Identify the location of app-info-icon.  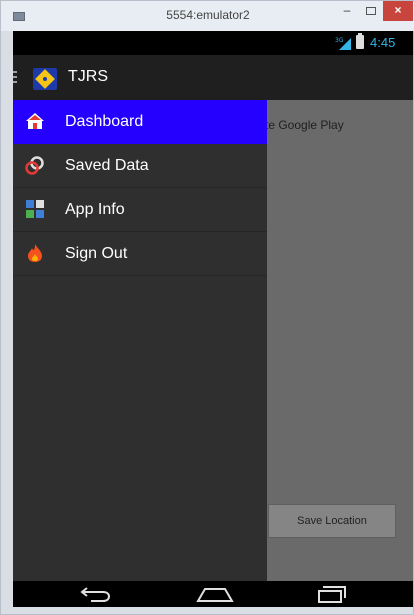
(35, 209).